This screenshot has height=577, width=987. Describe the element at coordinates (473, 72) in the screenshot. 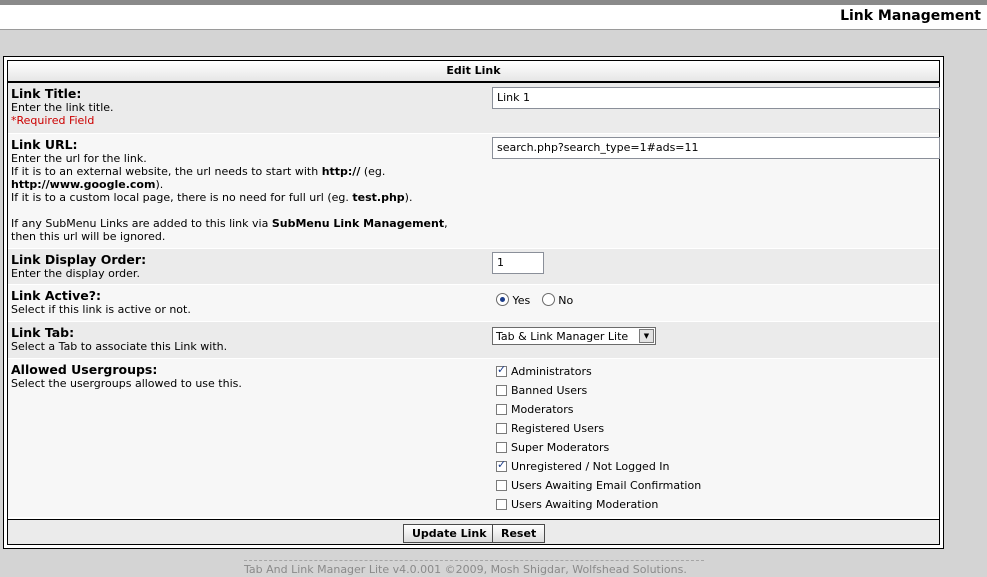

I see `edit-link-heading: Edit Link` at that location.